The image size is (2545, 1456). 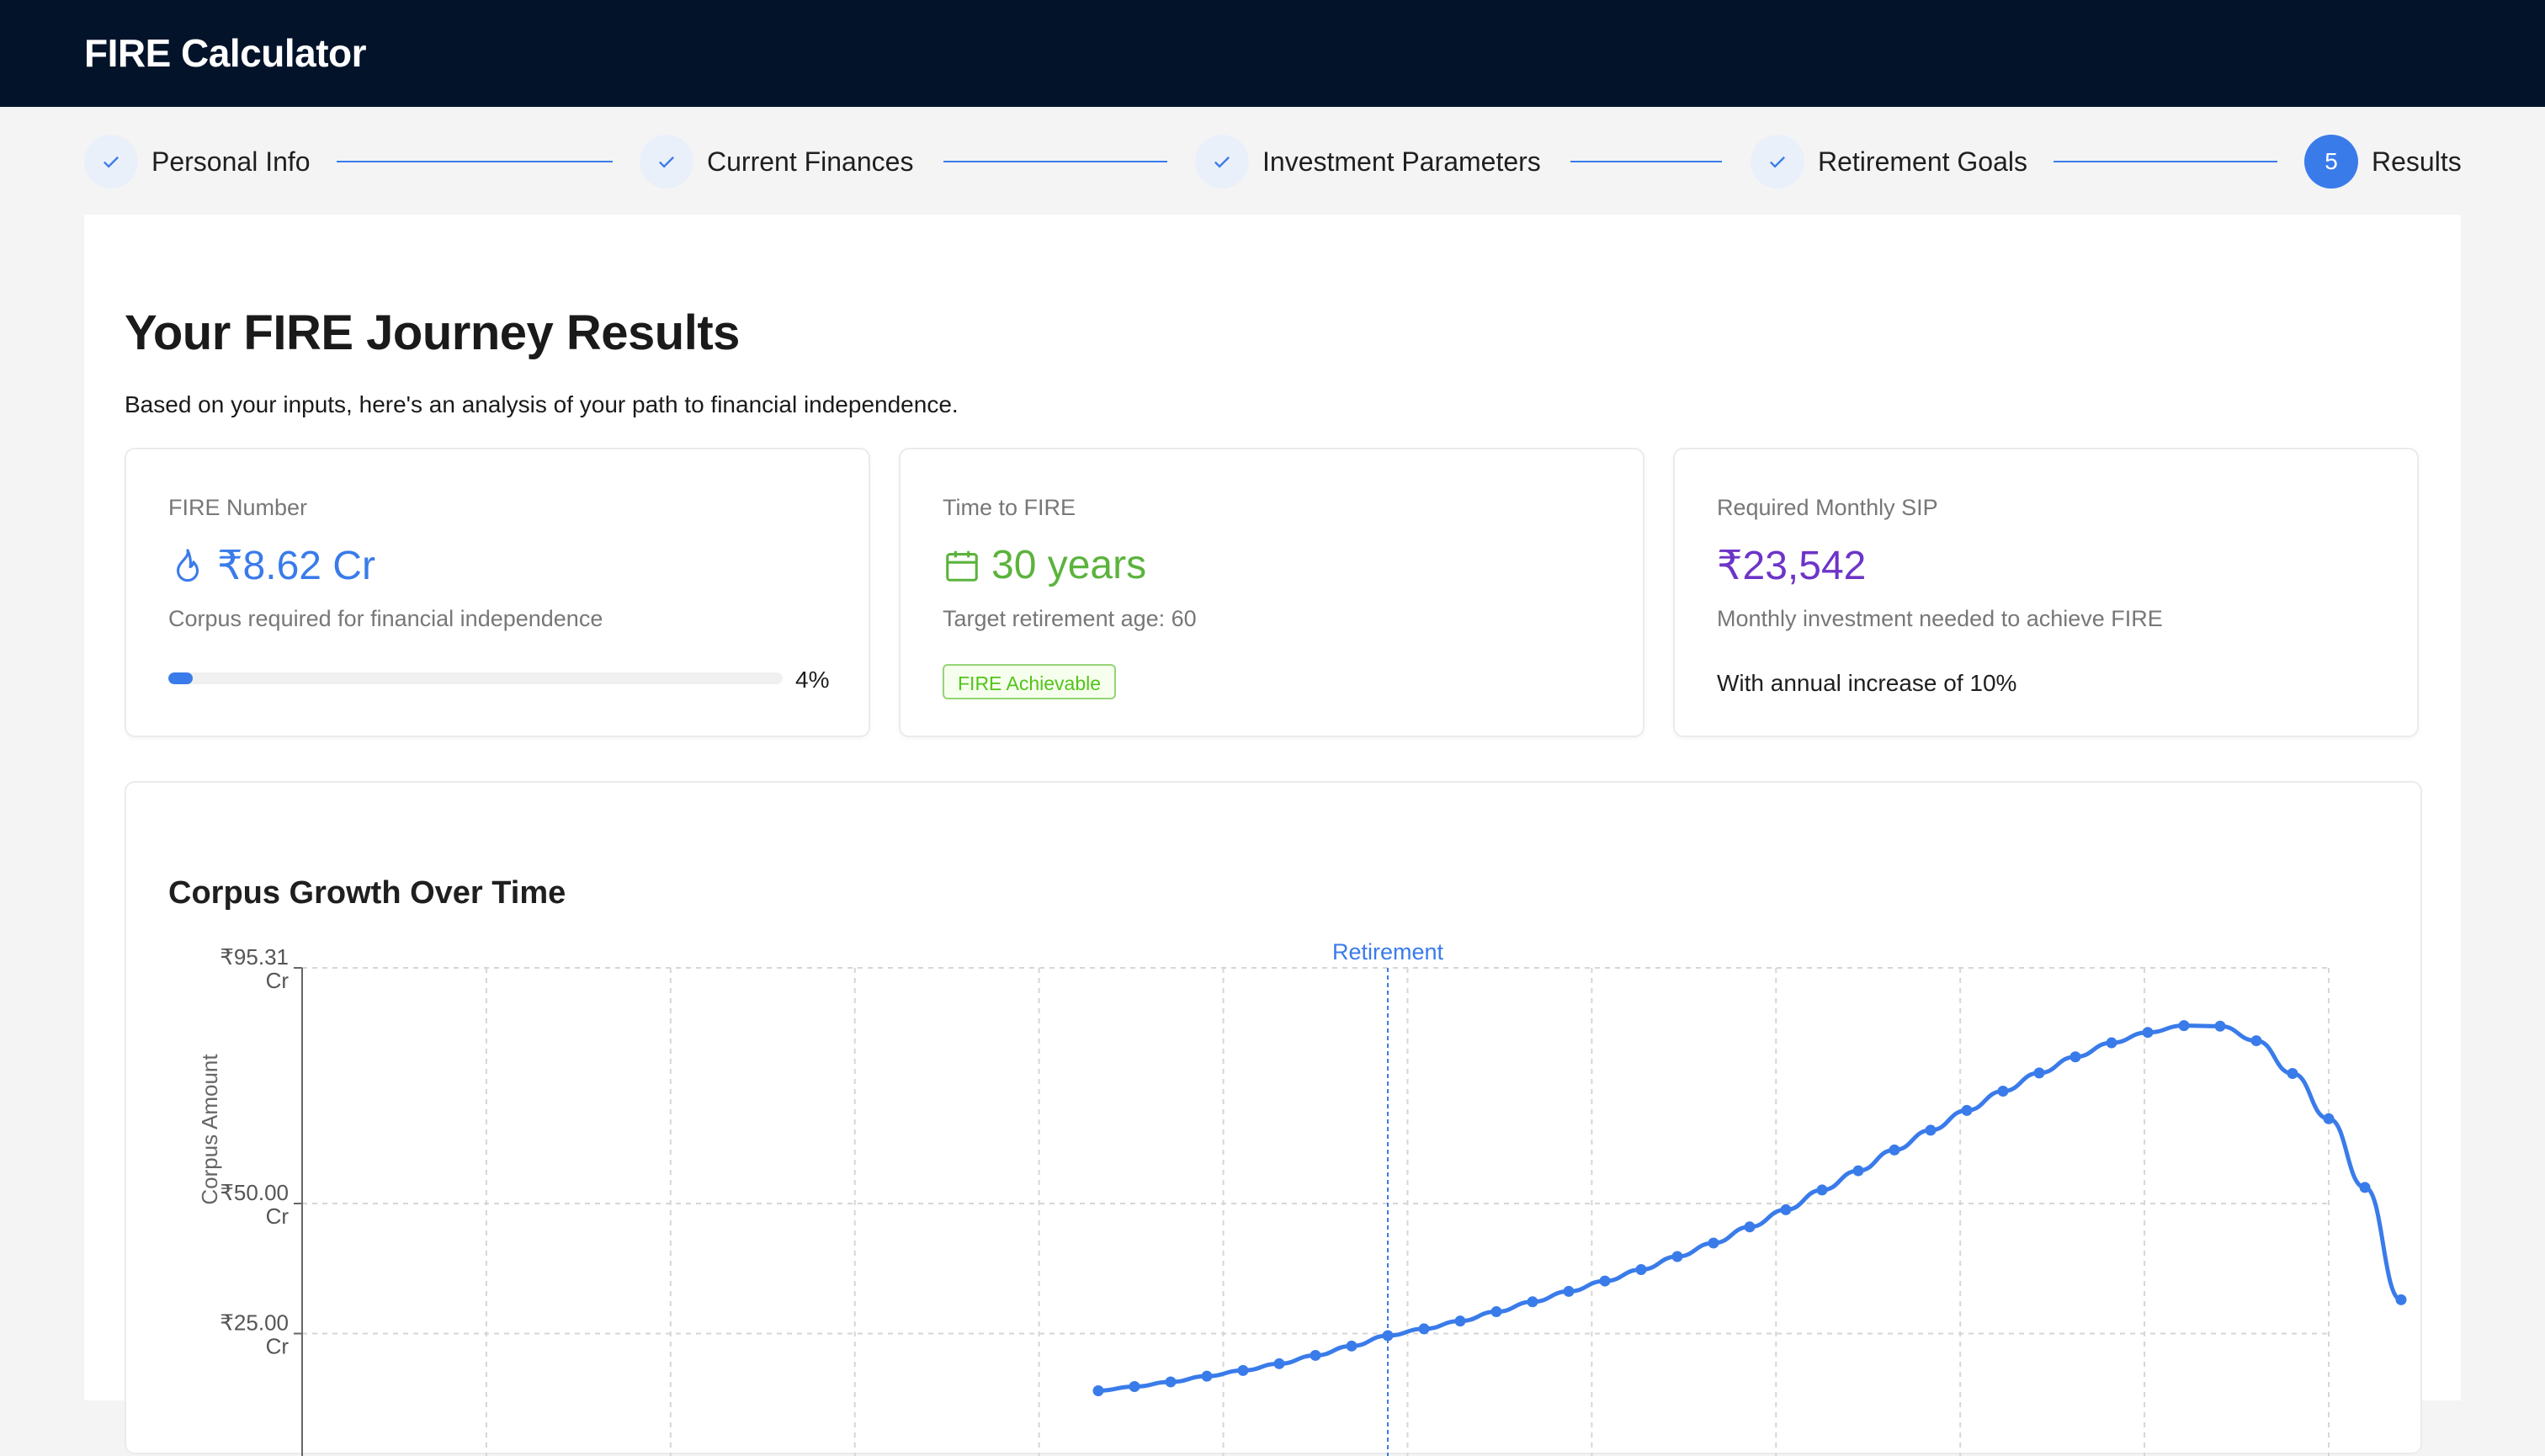 I want to click on step-label: Personal Info, so click(x=231, y=161).